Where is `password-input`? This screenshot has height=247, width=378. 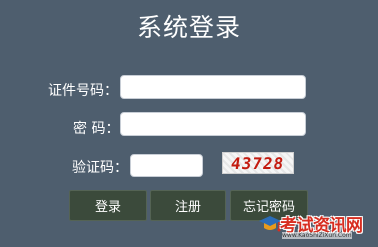 password-input is located at coordinates (213, 124).